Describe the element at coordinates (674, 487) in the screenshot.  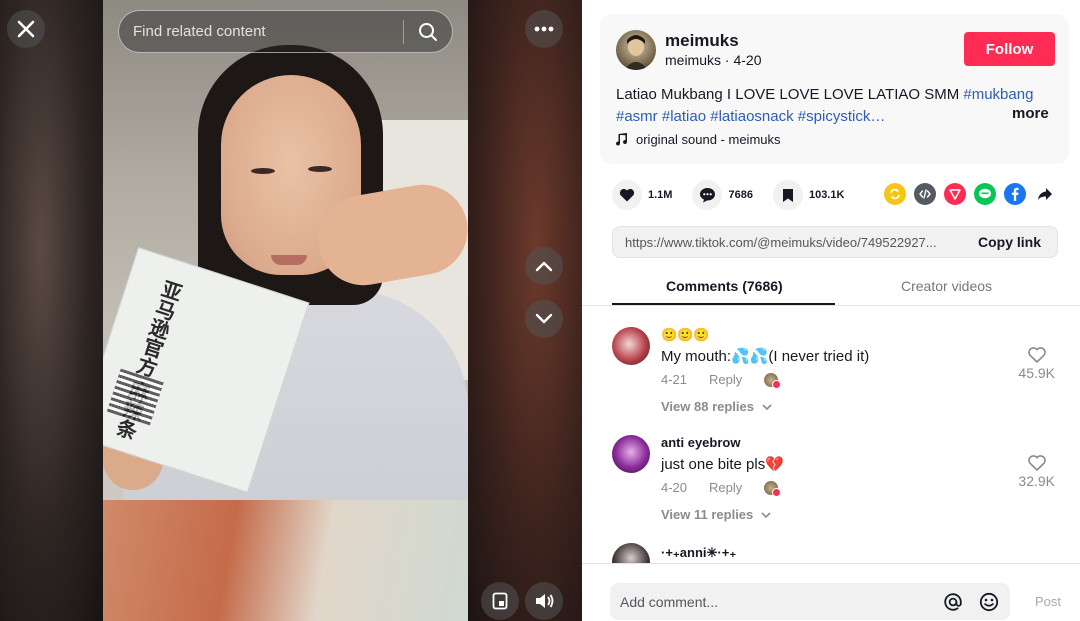
I see `comment-date: 4-20` at that location.